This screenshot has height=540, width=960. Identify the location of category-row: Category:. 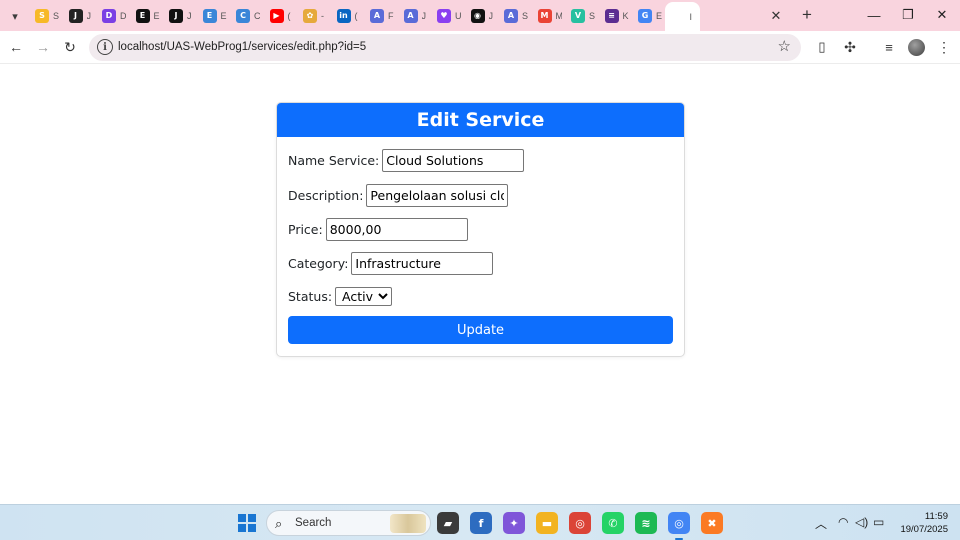
(391, 263).